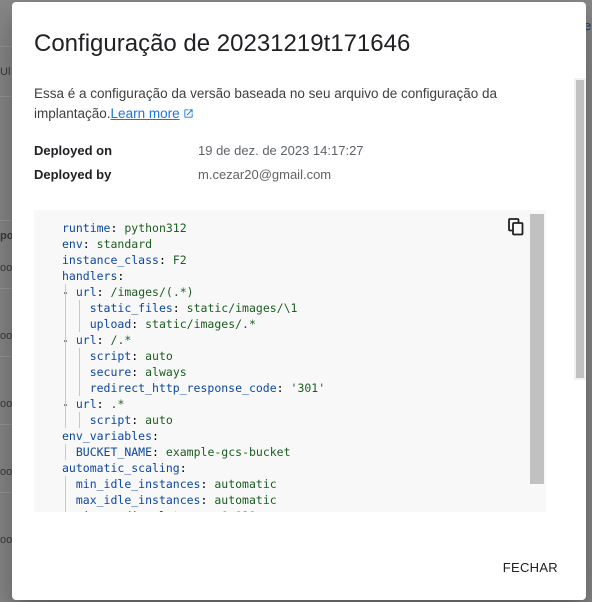 Image resolution: width=592 pixels, height=602 pixels. Describe the element at coordinates (193, 388) in the screenshot. I see `config-line: redirect_http_response_code: '301'` at that location.